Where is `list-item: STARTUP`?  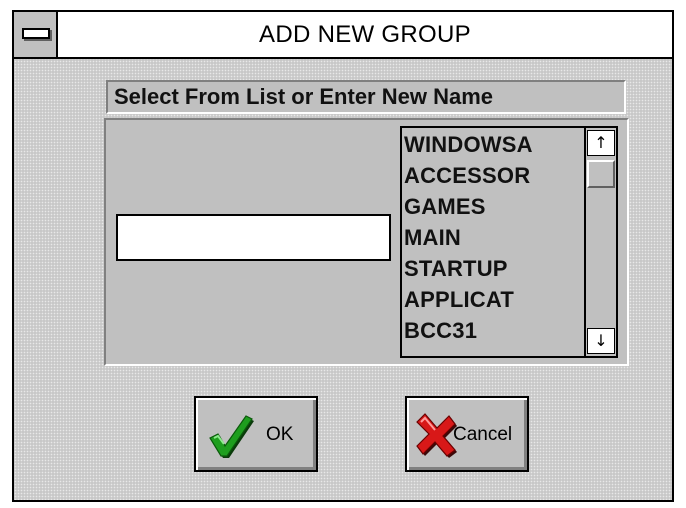
list-item: STARTUP is located at coordinates (492, 268).